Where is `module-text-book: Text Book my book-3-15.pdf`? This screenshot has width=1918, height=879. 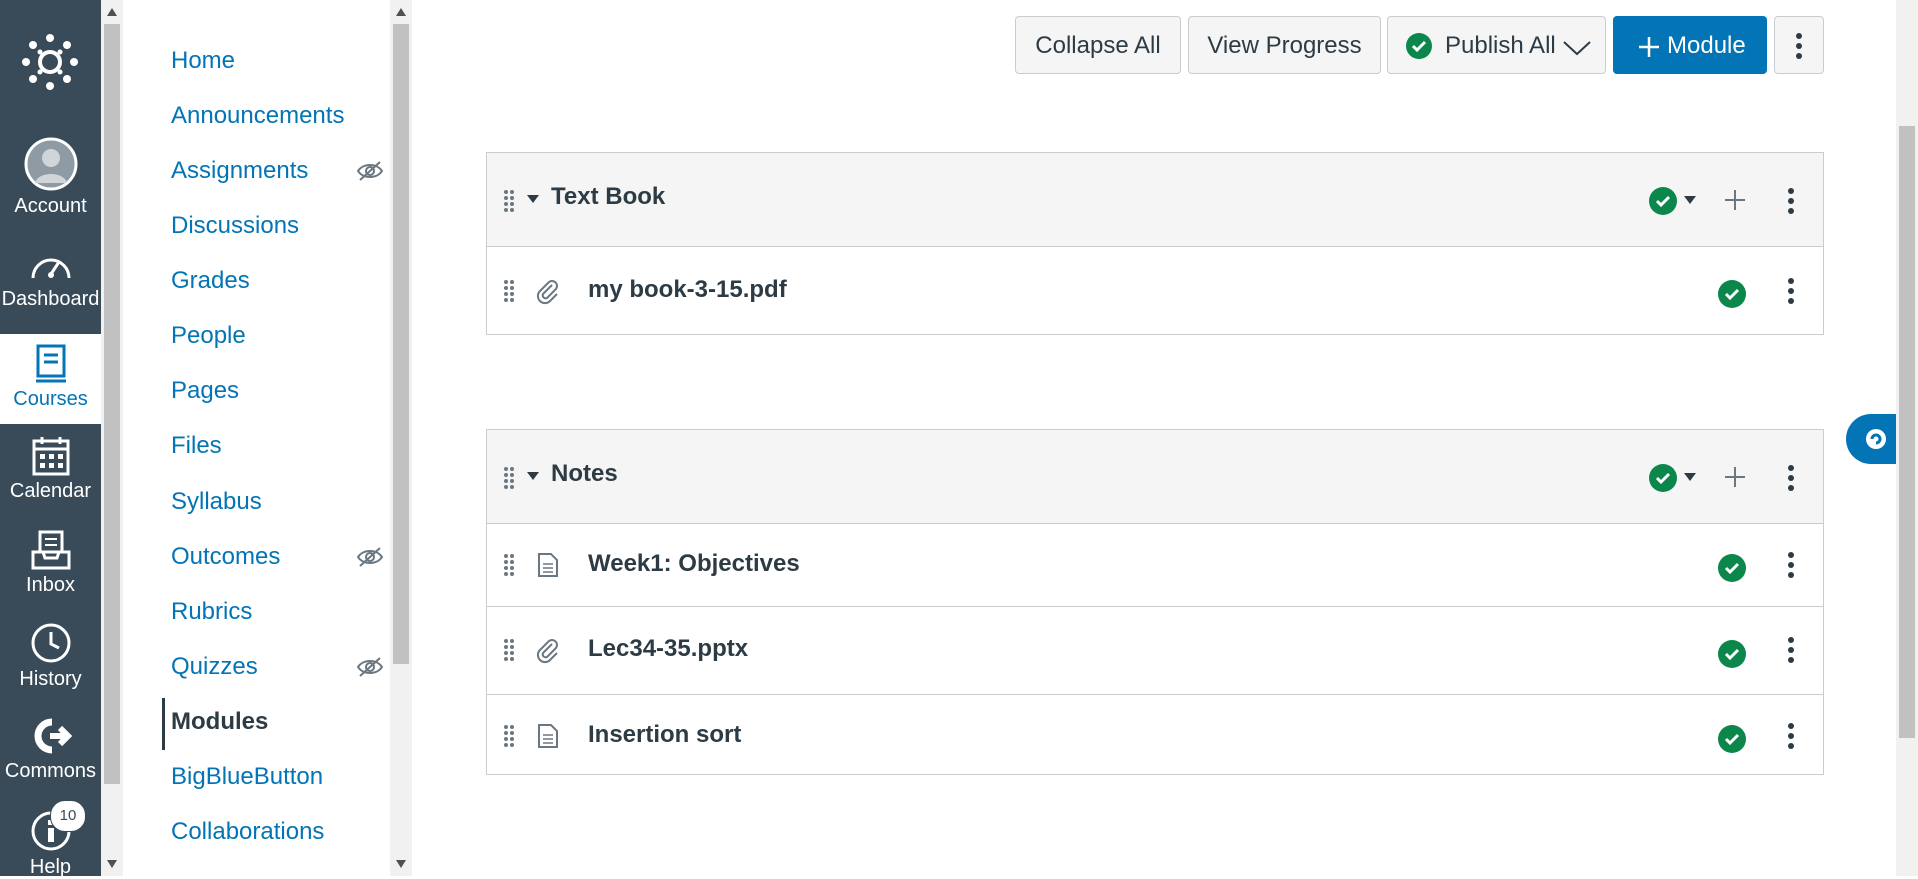
module-text-book: Text Book my book-3-15.pdf is located at coordinates (1155, 243).